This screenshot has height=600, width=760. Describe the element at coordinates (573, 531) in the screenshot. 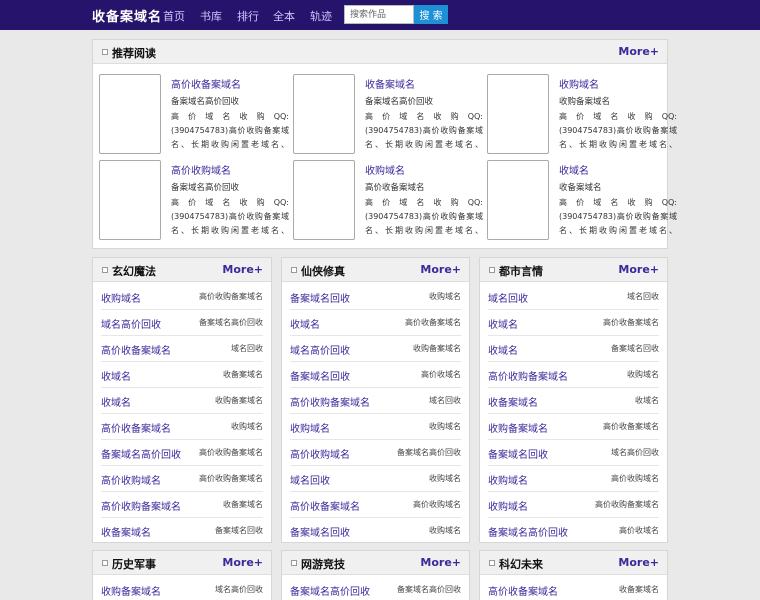

I see `list-item: 备案域名高价回收 高价收域名` at that location.